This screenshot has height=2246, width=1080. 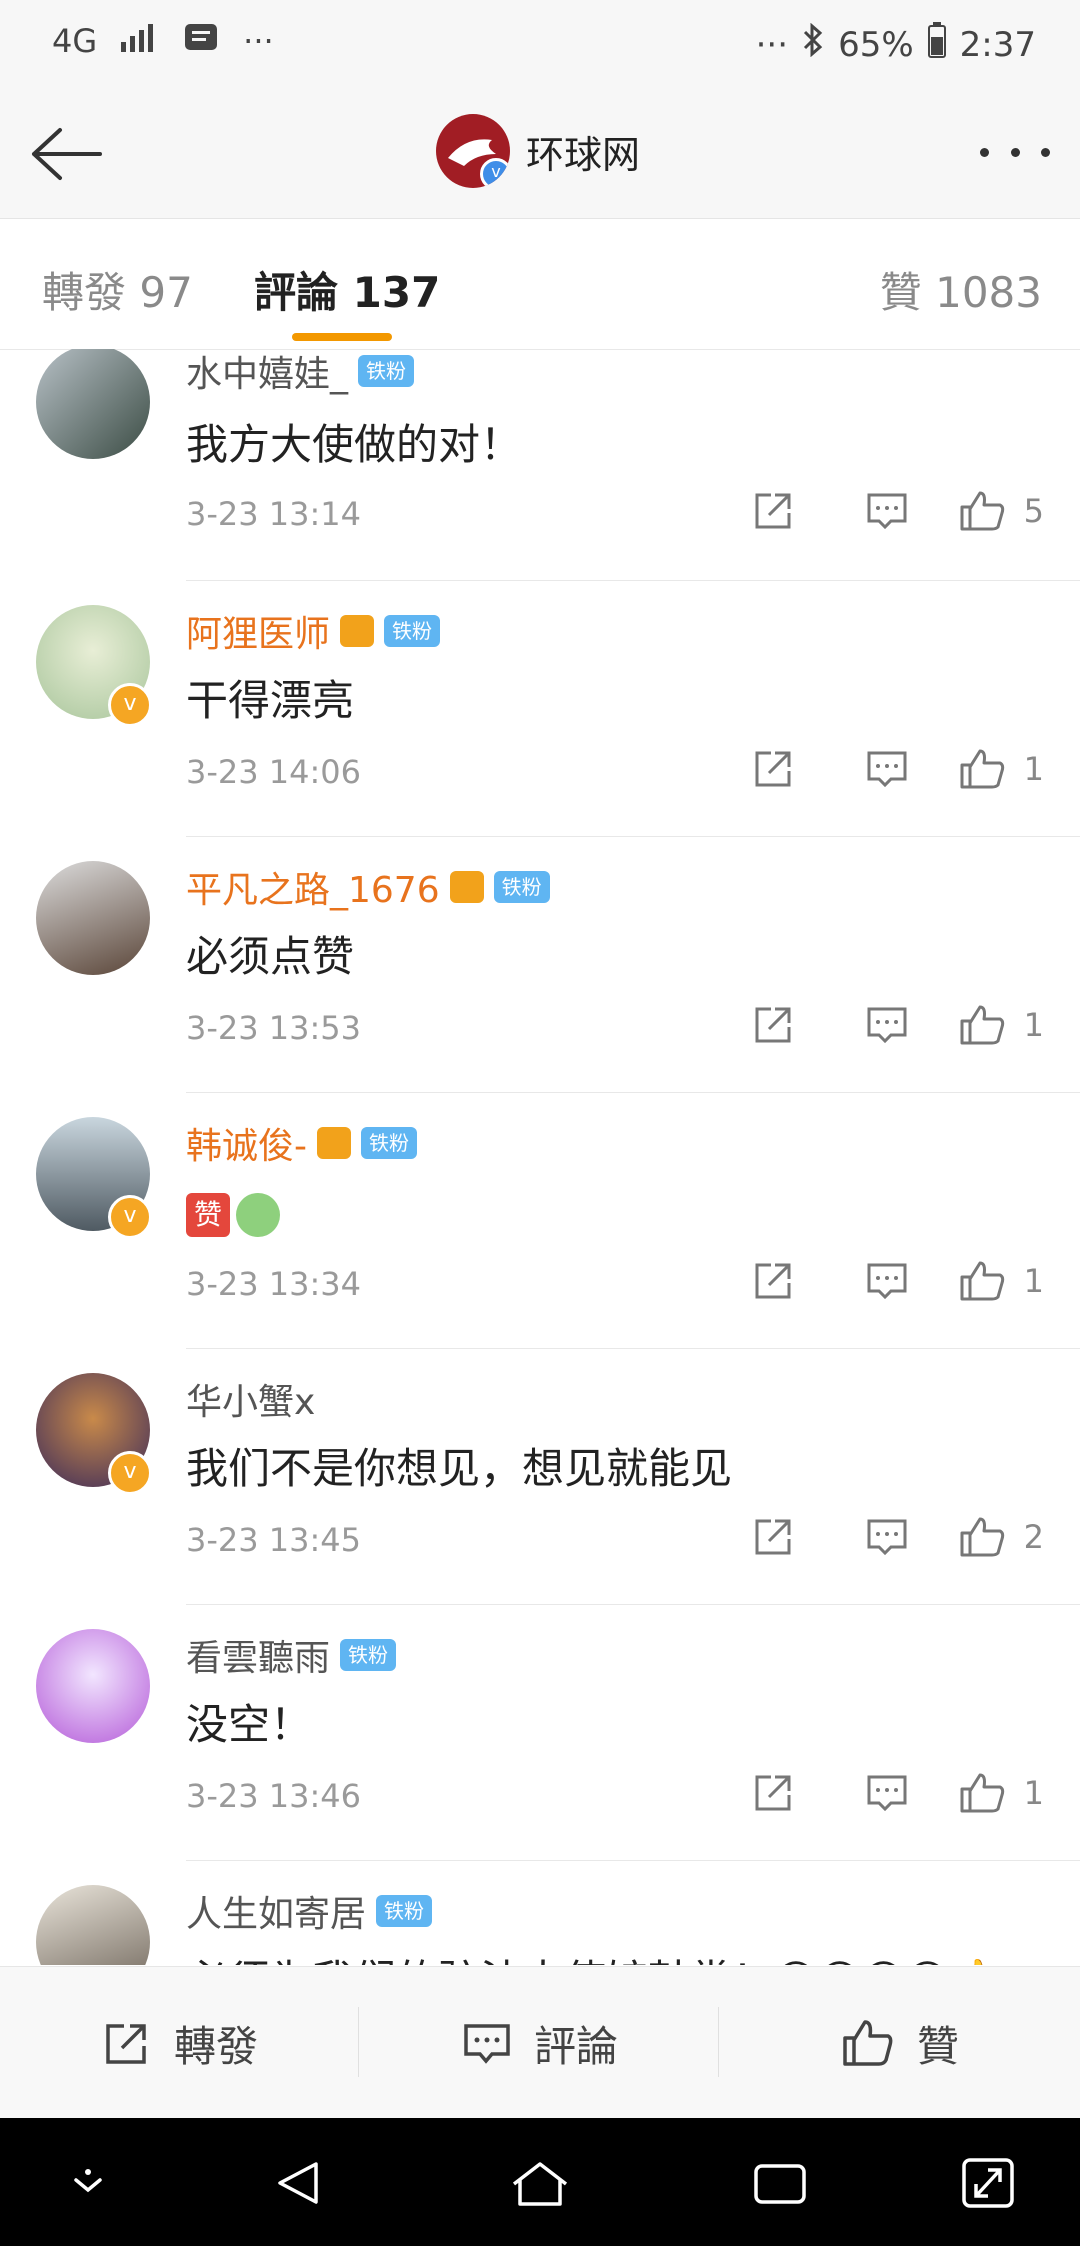 I want to click on comment-author: 平凡之路_1676 铁粉, so click(x=368, y=887).